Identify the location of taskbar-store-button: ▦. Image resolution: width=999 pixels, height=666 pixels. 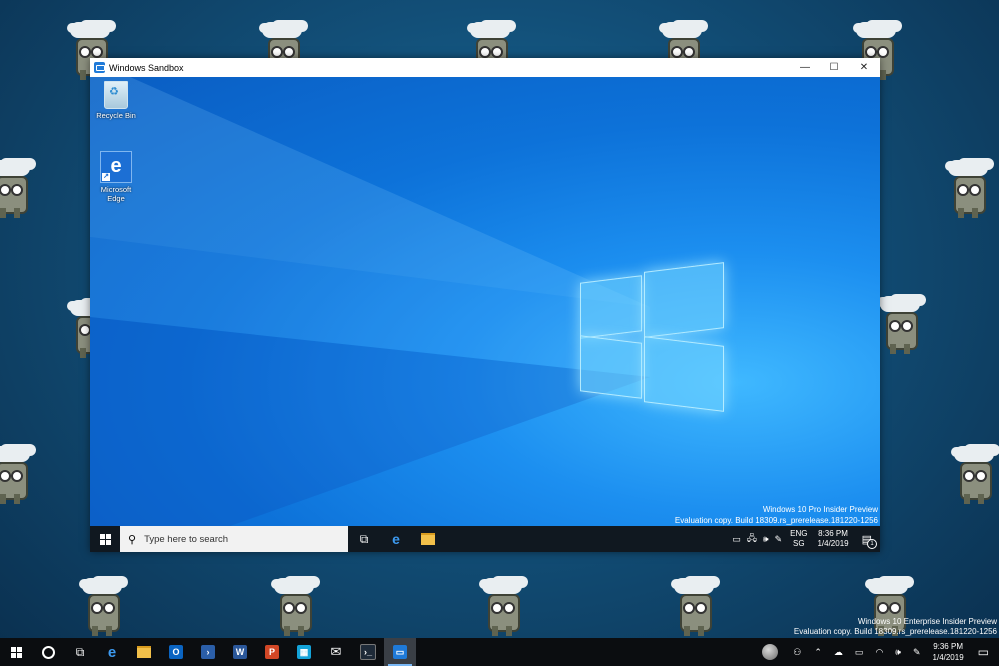
(304, 652).